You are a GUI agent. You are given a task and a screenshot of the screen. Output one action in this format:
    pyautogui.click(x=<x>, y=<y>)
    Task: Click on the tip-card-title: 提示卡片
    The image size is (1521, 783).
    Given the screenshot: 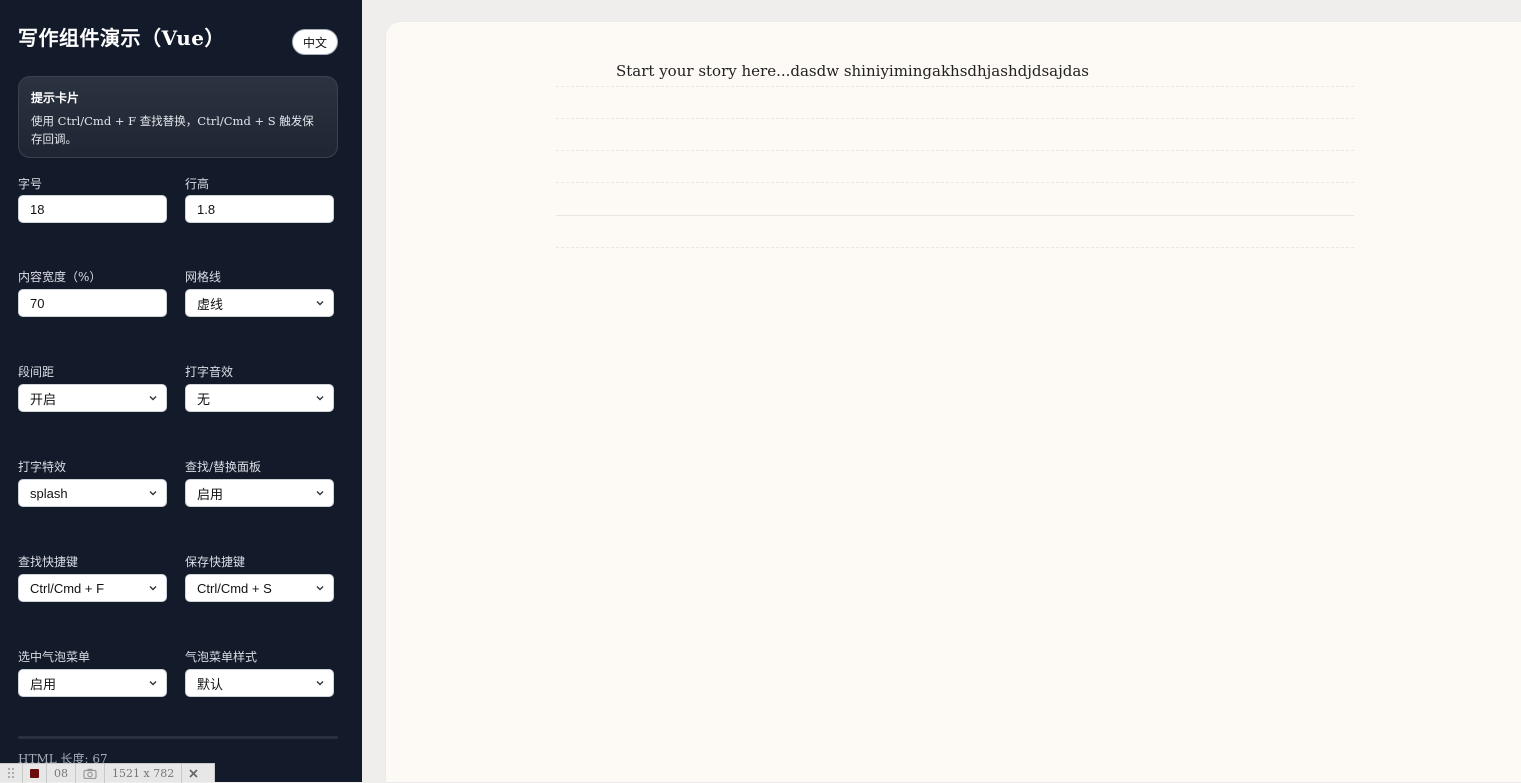 What is the action you would take?
    pyautogui.click(x=55, y=98)
    